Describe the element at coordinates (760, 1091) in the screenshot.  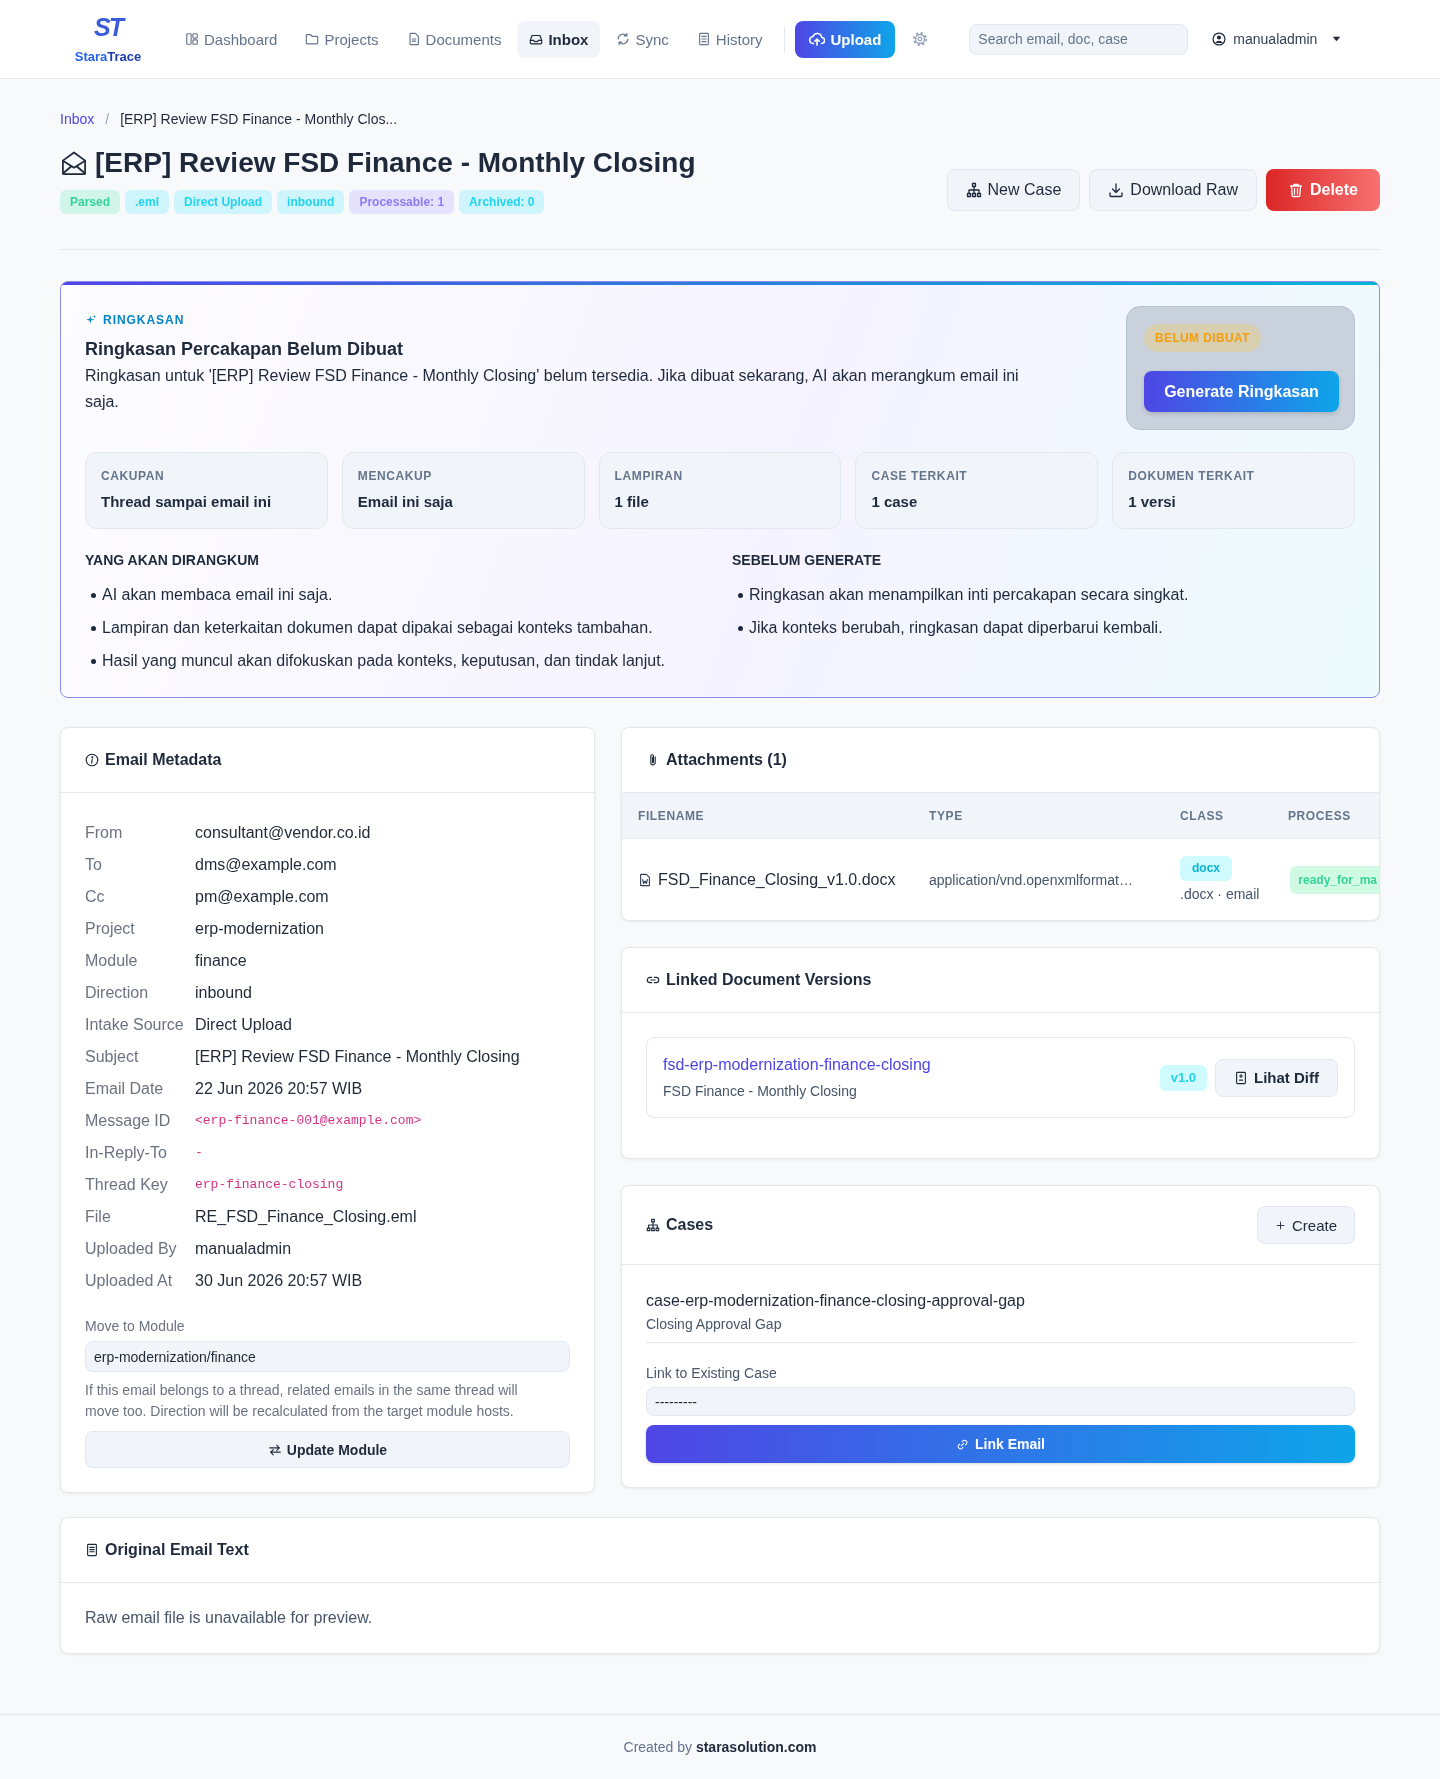
I see `document-subtitle: FSD Finance - Monthly Closing` at that location.